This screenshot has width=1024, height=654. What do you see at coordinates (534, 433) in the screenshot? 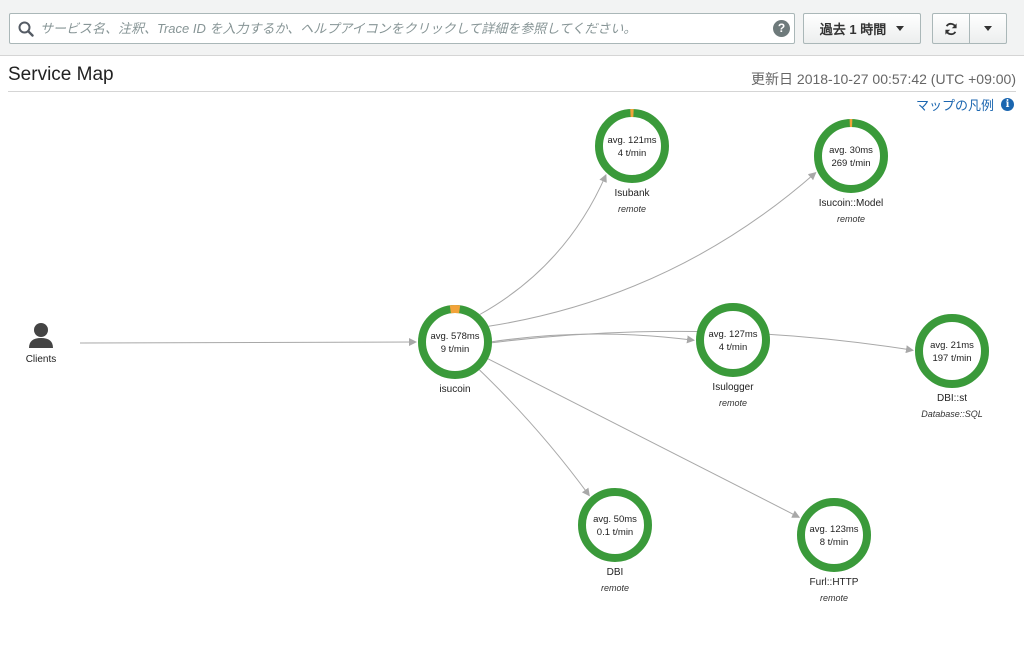
I see `edge-isucoin-to-dbi` at bounding box center [534, 433].